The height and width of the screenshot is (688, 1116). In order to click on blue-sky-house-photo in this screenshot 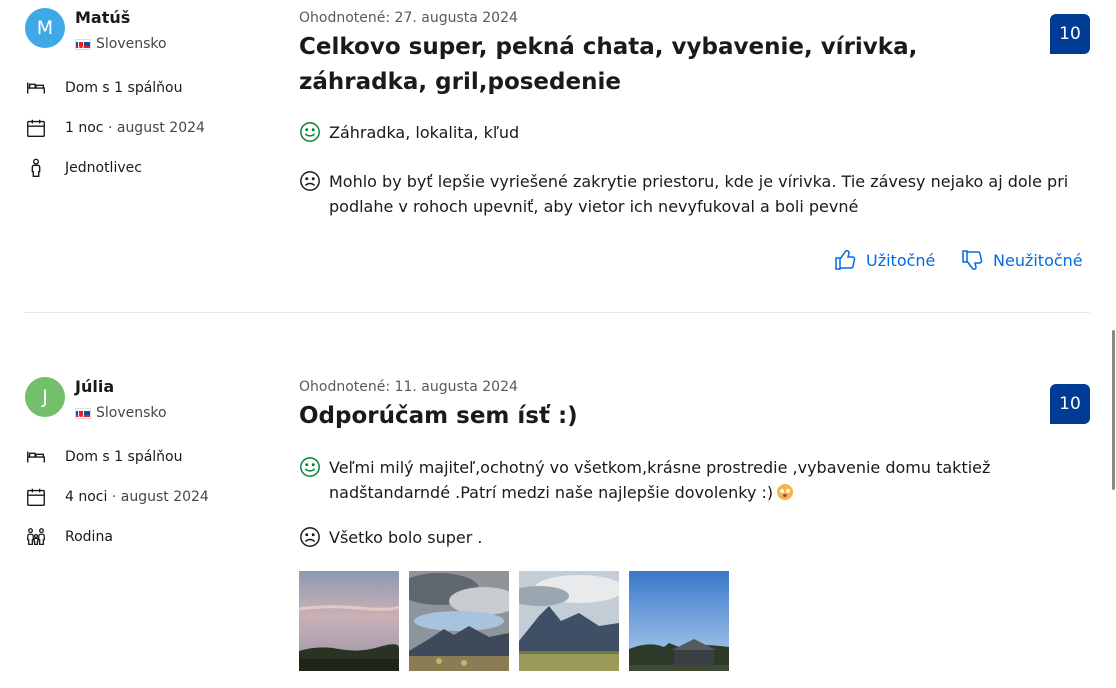, I will do `click(679, 621)`.